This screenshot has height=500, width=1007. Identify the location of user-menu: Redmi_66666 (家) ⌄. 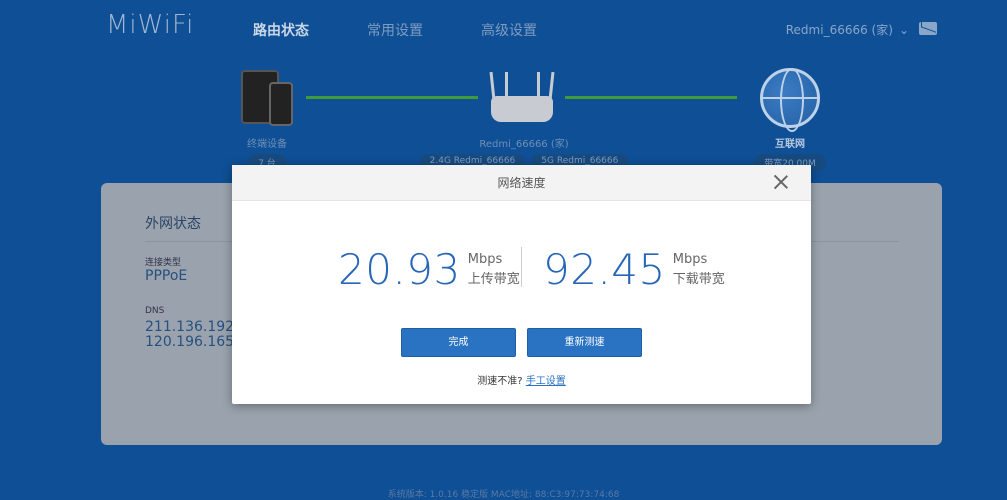
(847, 29).